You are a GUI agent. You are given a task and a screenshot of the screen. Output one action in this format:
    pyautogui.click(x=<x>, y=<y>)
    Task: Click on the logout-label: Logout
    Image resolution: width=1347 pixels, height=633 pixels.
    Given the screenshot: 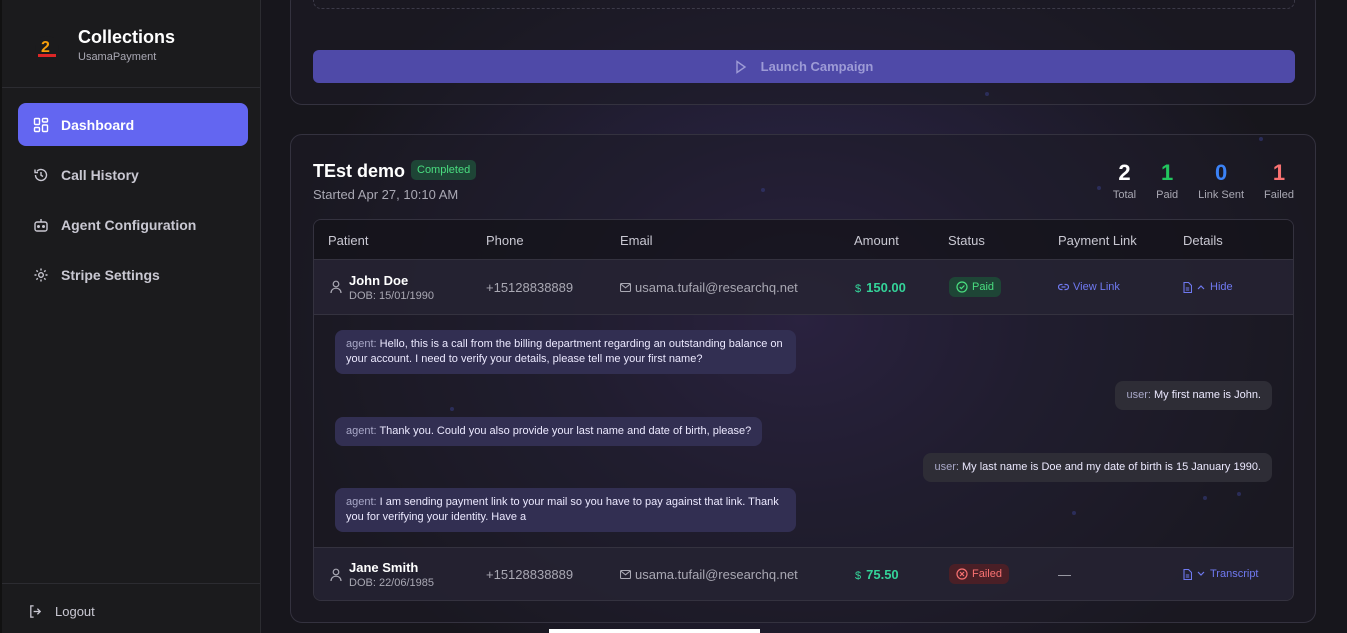 What is the action you would take?
    pyautogui.click(x=75, y=611)
    